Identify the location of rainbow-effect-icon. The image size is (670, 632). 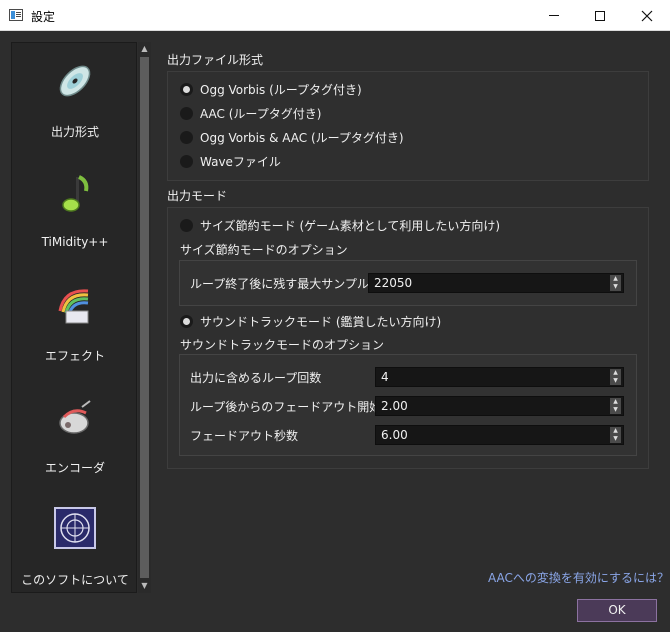
(73, 306).